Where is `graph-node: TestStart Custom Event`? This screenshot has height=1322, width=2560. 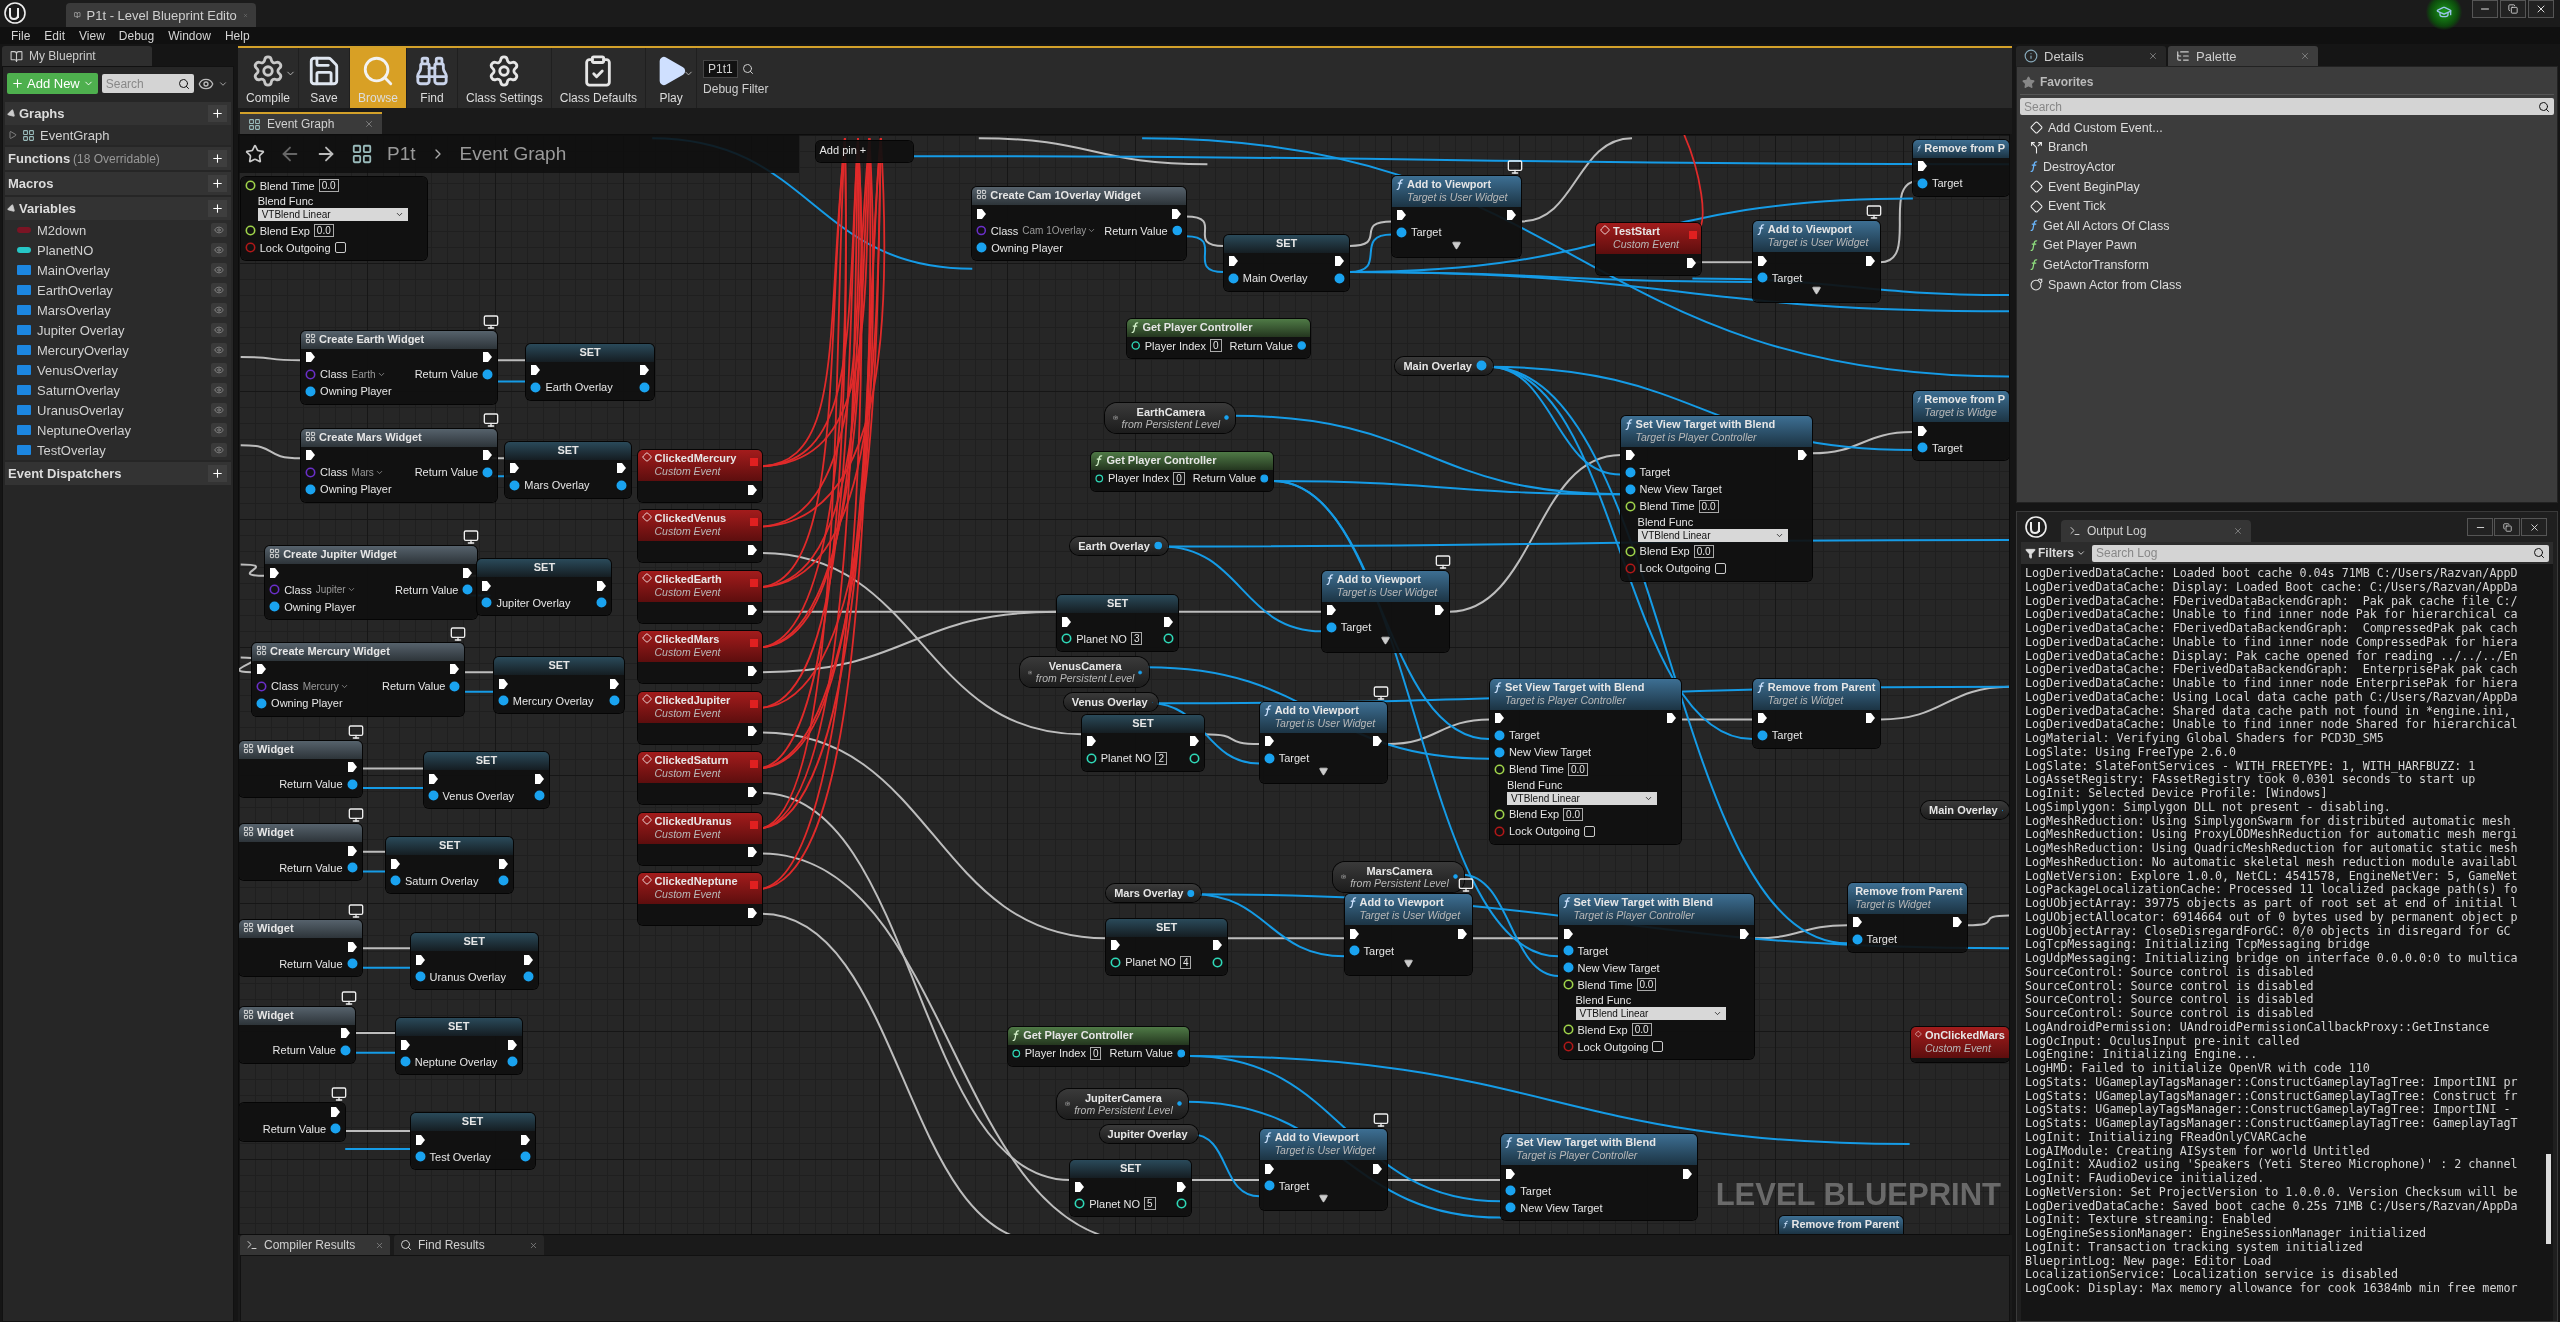 graph-node: TestStart Custom Event is located at coordinates (1648, 249).